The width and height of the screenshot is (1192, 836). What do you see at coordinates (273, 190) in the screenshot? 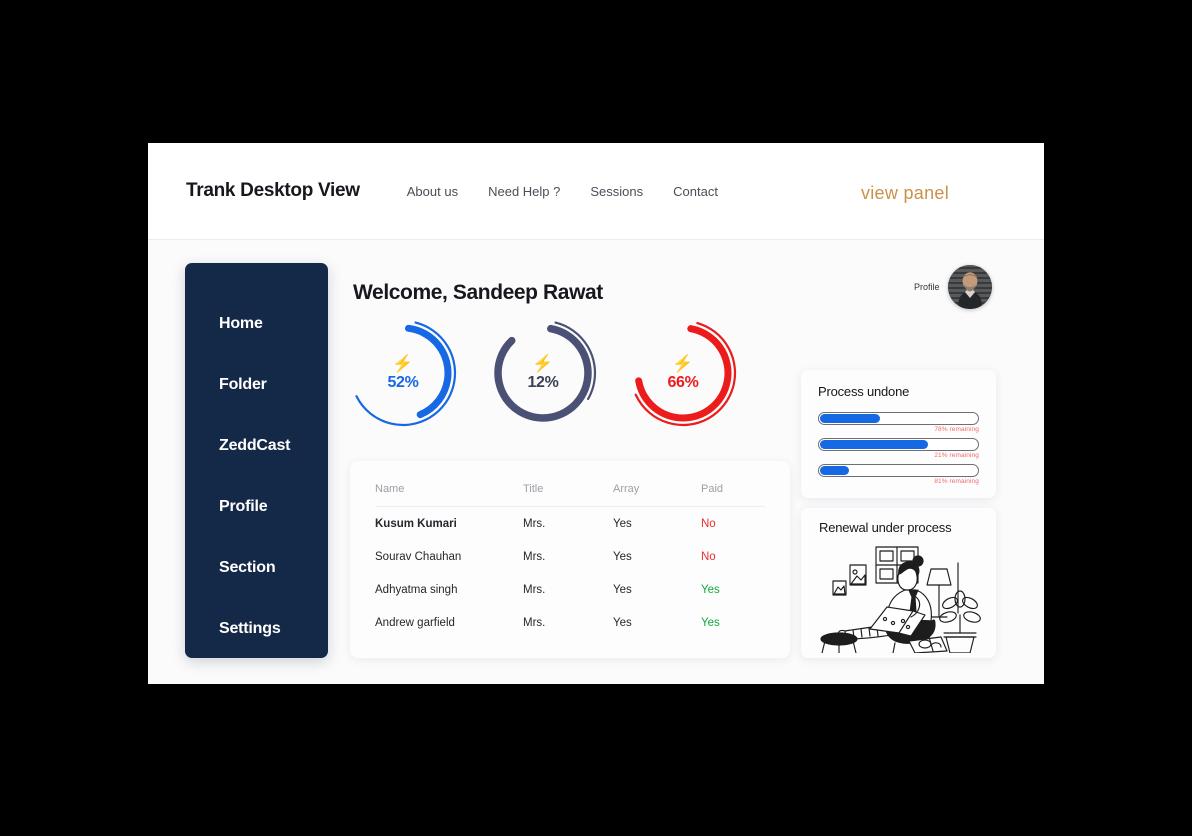
I see `brand-title: Trank Desktop View` at bounding box center [273, 190].